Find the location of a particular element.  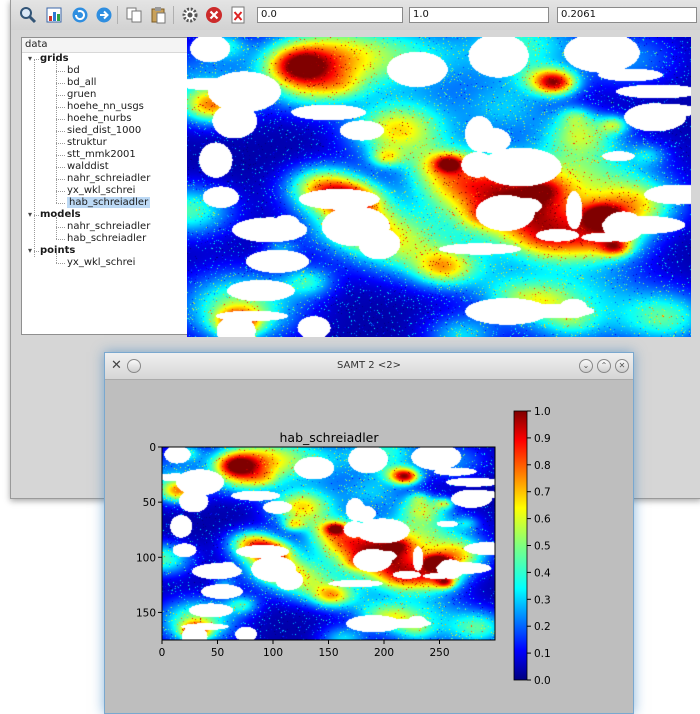

tree-group-grids: grids is located at coordinates (54, 59).